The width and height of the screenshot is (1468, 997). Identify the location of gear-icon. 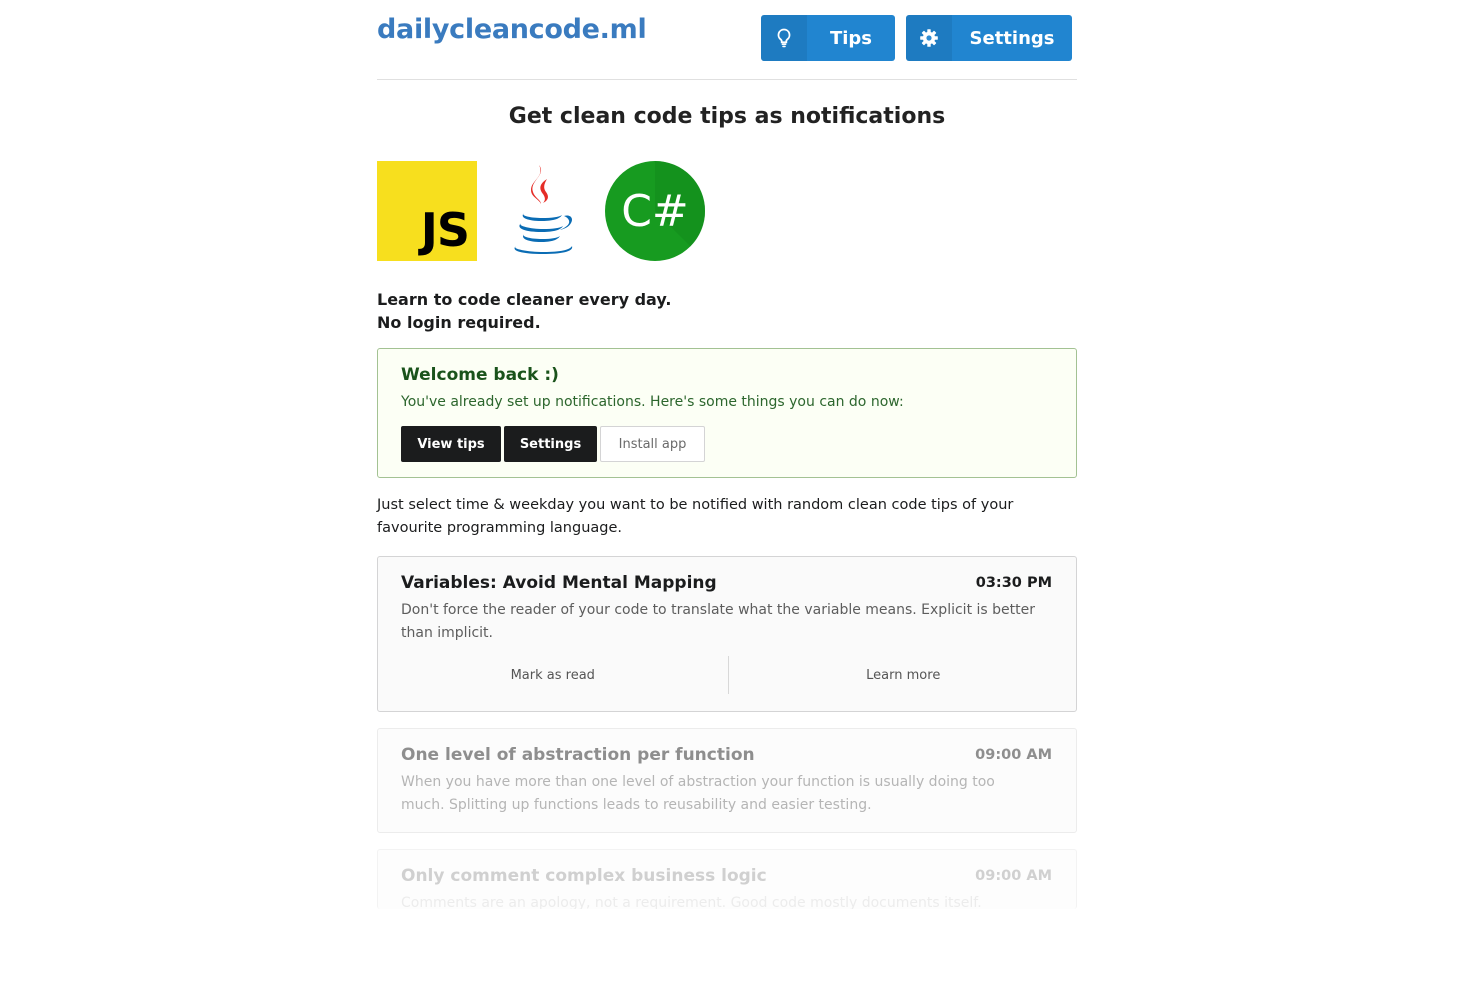
(929, 38).